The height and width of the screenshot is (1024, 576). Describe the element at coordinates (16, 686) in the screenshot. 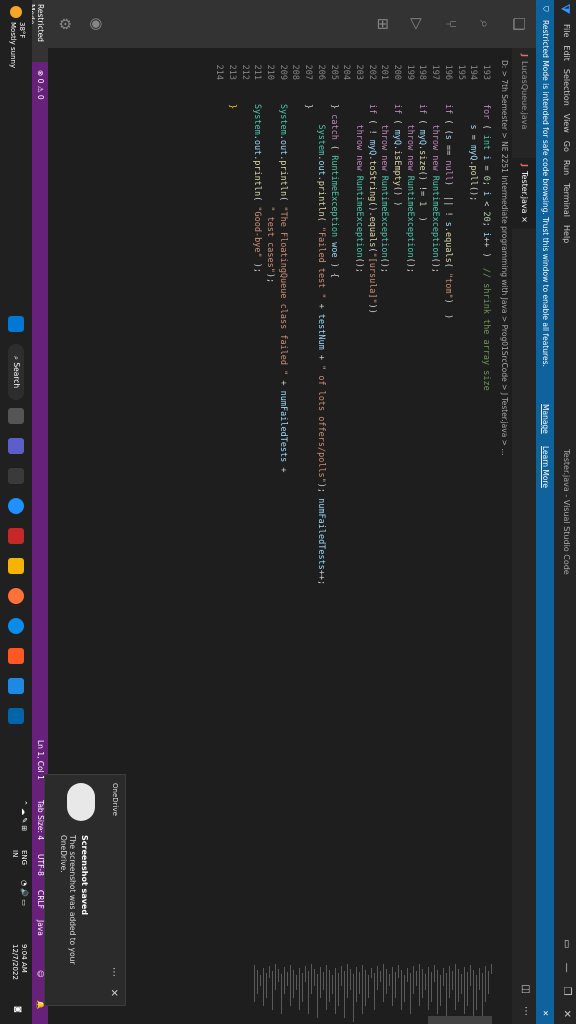

I see `app-icon-blue` at that location.